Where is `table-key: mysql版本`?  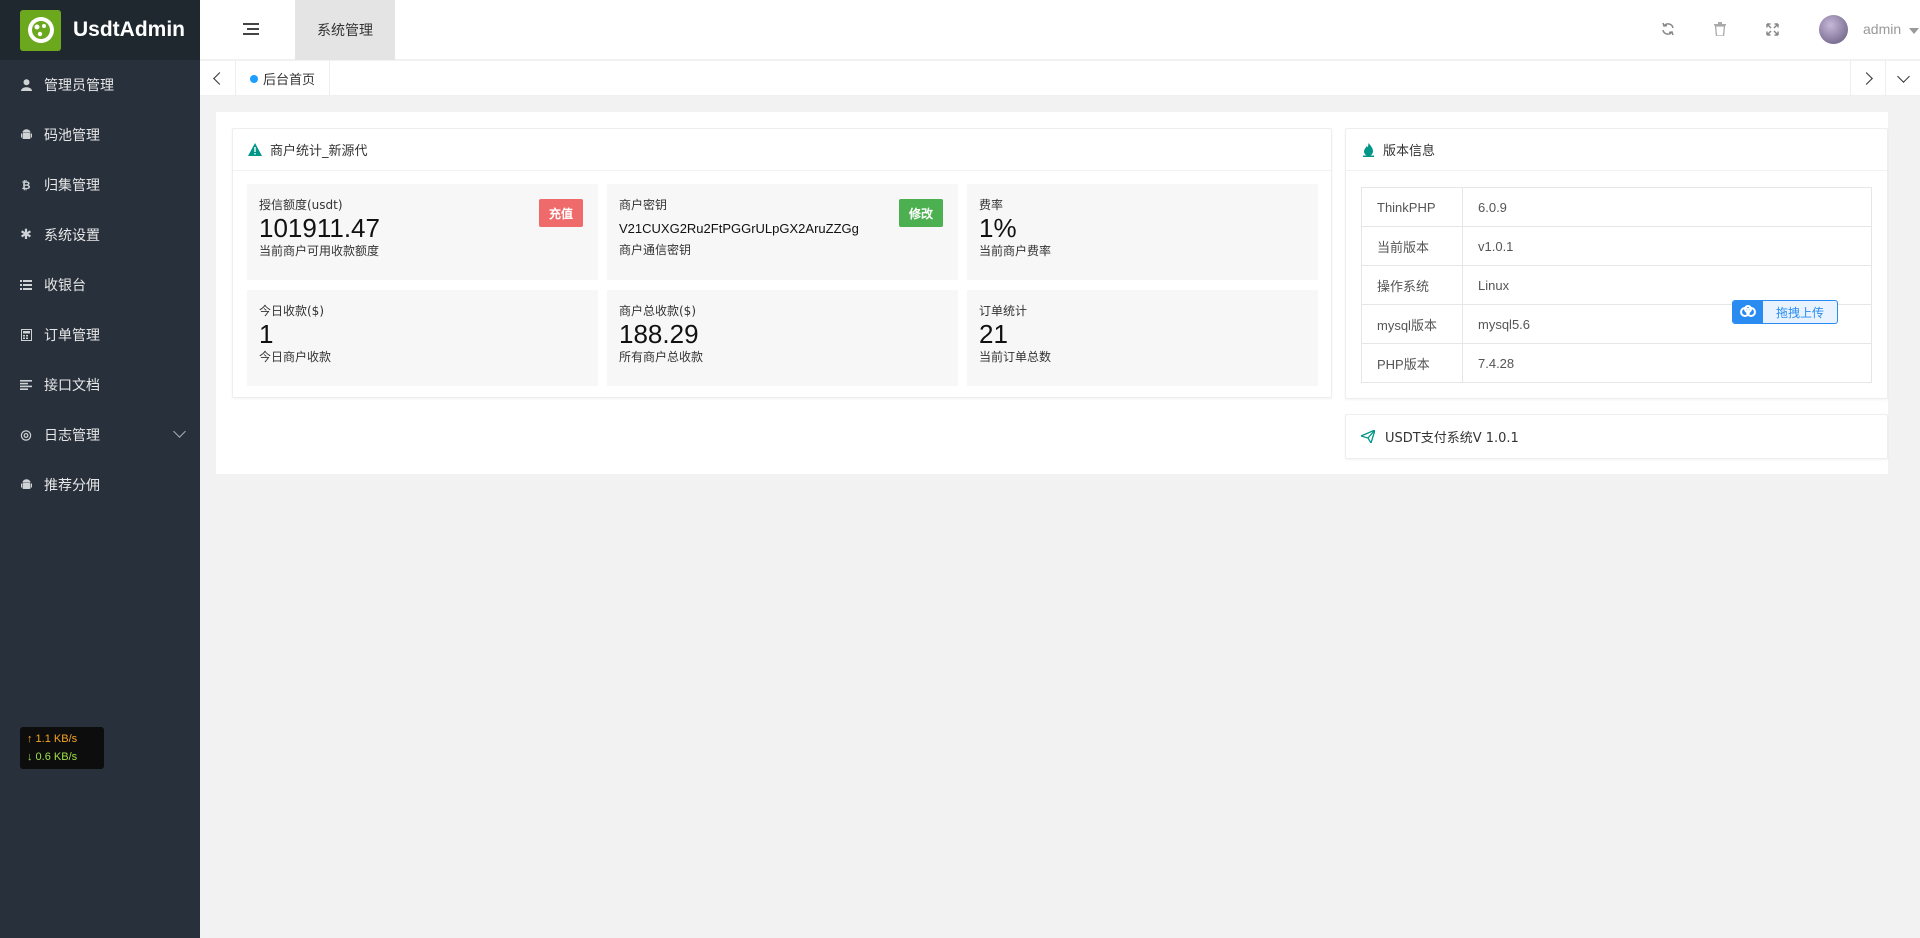
table-key: mysql版本 is located at coordinates (1412, 324).